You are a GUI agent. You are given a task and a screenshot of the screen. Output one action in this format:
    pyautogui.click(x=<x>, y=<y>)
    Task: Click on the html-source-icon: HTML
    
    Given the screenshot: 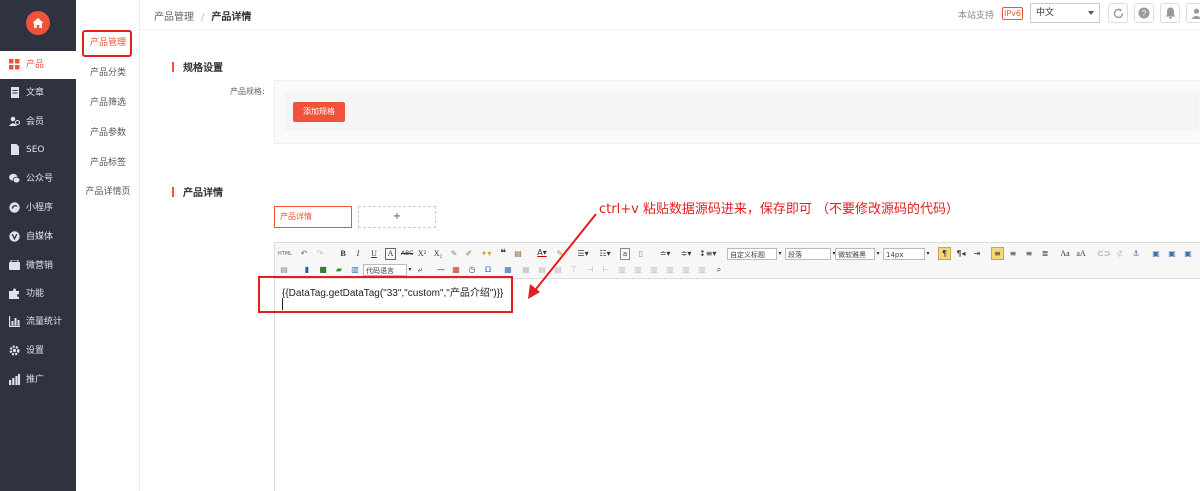 What is the action you would take?
    pyautogui.click(x=285, y=254)
    